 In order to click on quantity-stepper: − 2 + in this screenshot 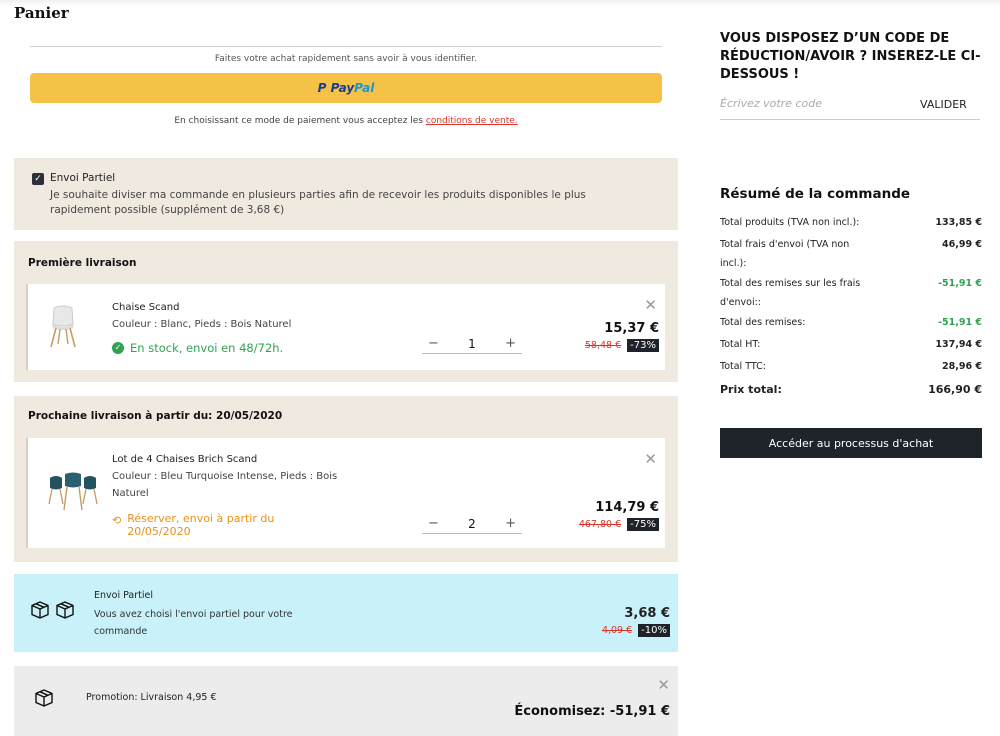, I will do `click(472, 524)`.